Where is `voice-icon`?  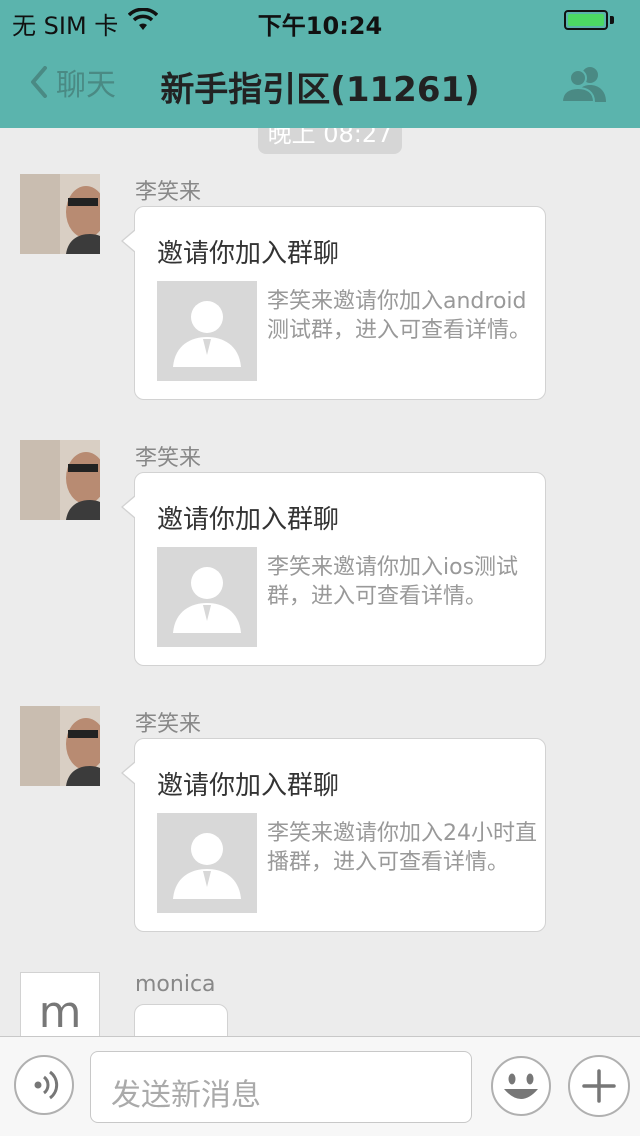
voice-icon is located at coordinates (46, 1085).